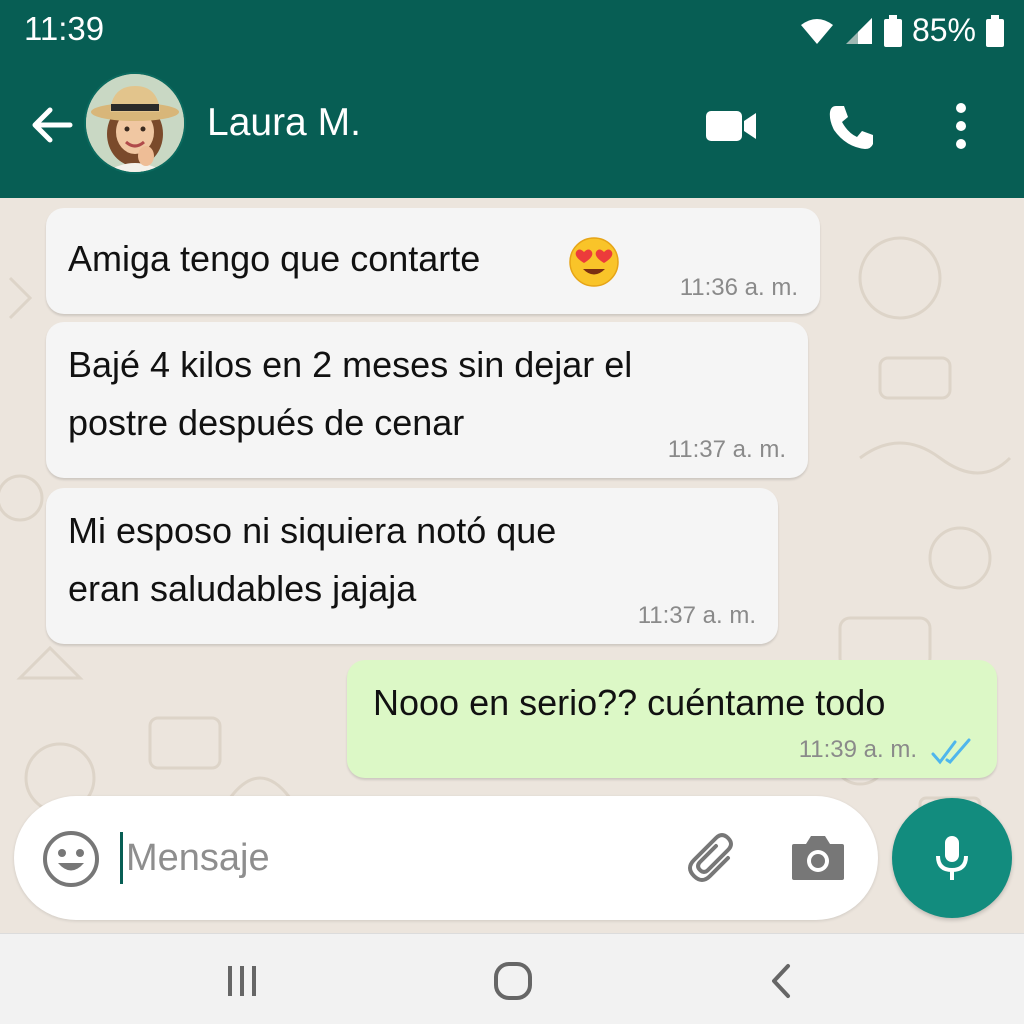  What do you see at coordinates (121, 858) in the screenshot?
I see `text-caret` at bounding box center [121, 858].